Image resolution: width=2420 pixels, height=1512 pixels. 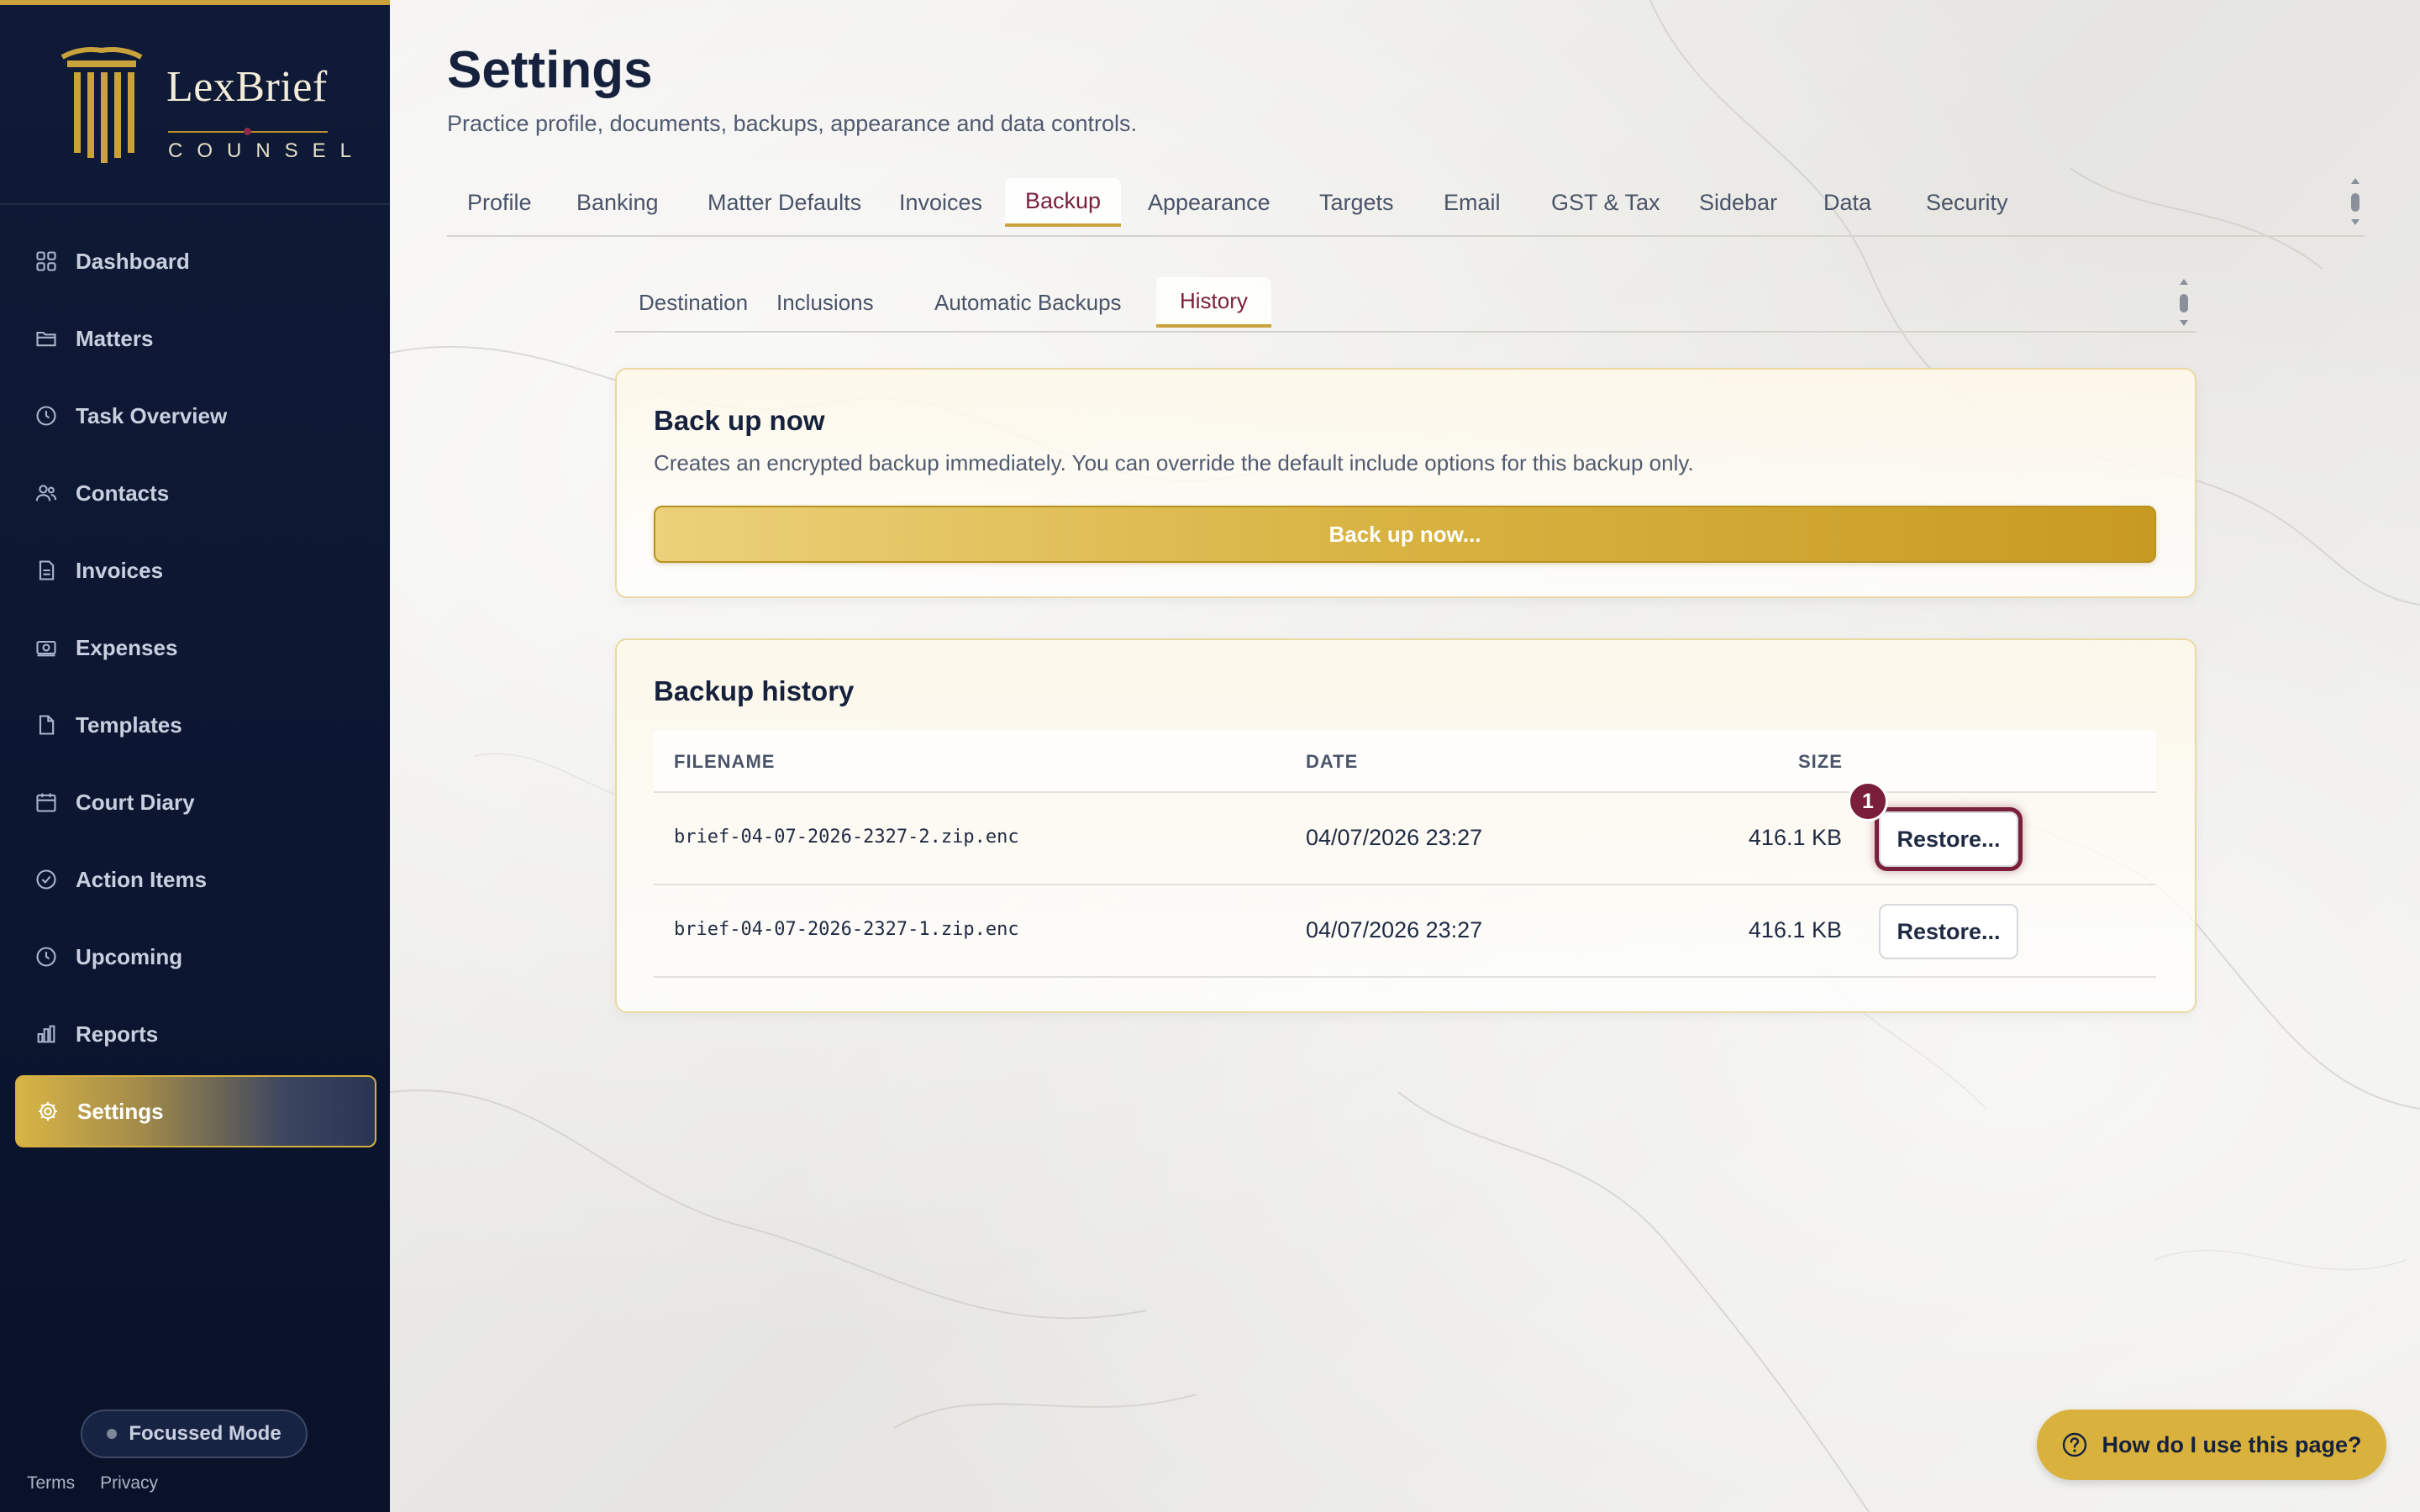 I want to click on sidebar-item-task-overview: Task Overview, so click(x=195, y=416).